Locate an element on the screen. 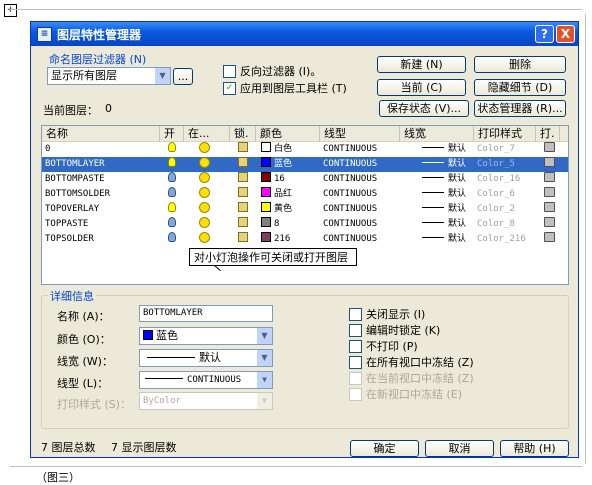  help-button: 帮助 (H) is located at coordinates (534, 448).